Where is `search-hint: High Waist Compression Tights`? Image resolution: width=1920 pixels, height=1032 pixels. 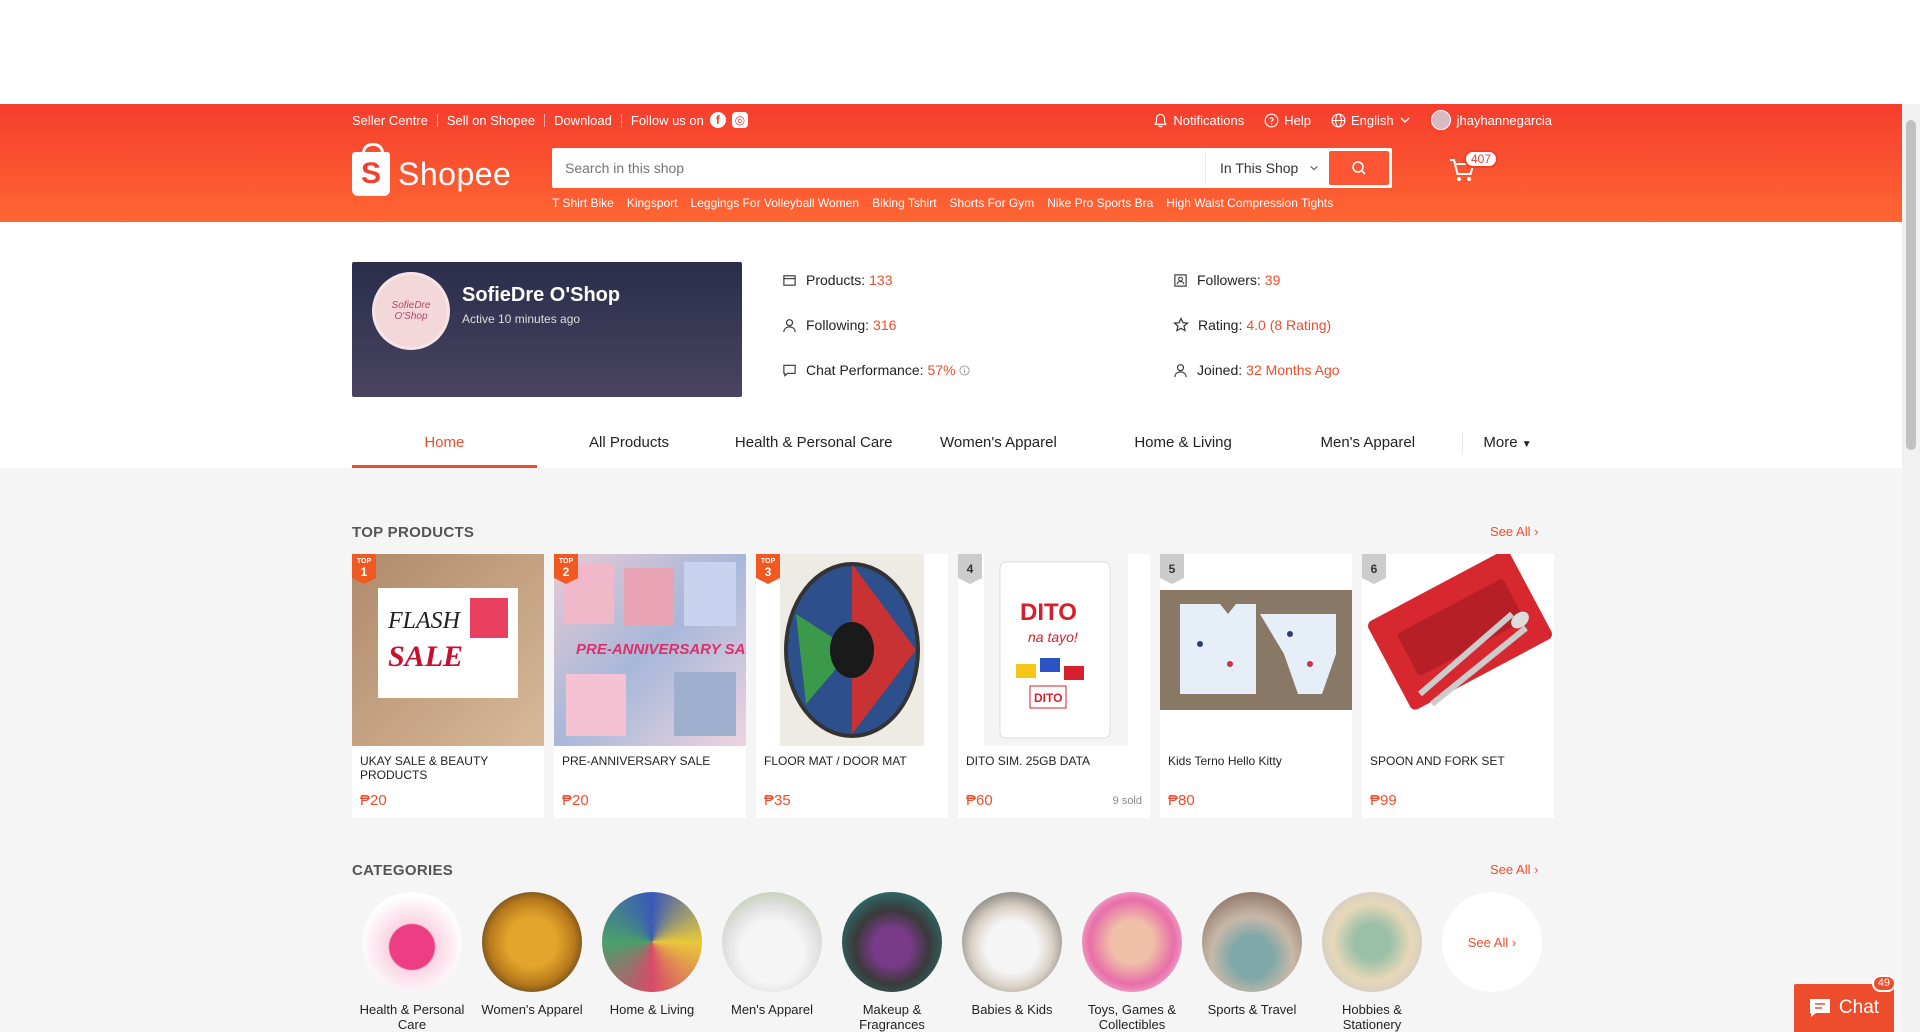 search-hint: High Waist Compression Tights is located at coordinates (1249, 203).